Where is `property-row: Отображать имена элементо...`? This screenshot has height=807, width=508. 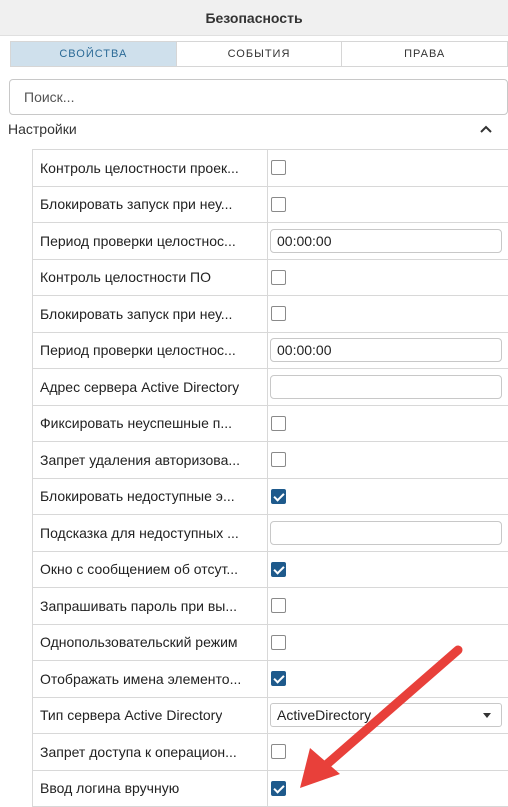 property-row: Отображать имена элементо... is located at coordinates (270, 679).